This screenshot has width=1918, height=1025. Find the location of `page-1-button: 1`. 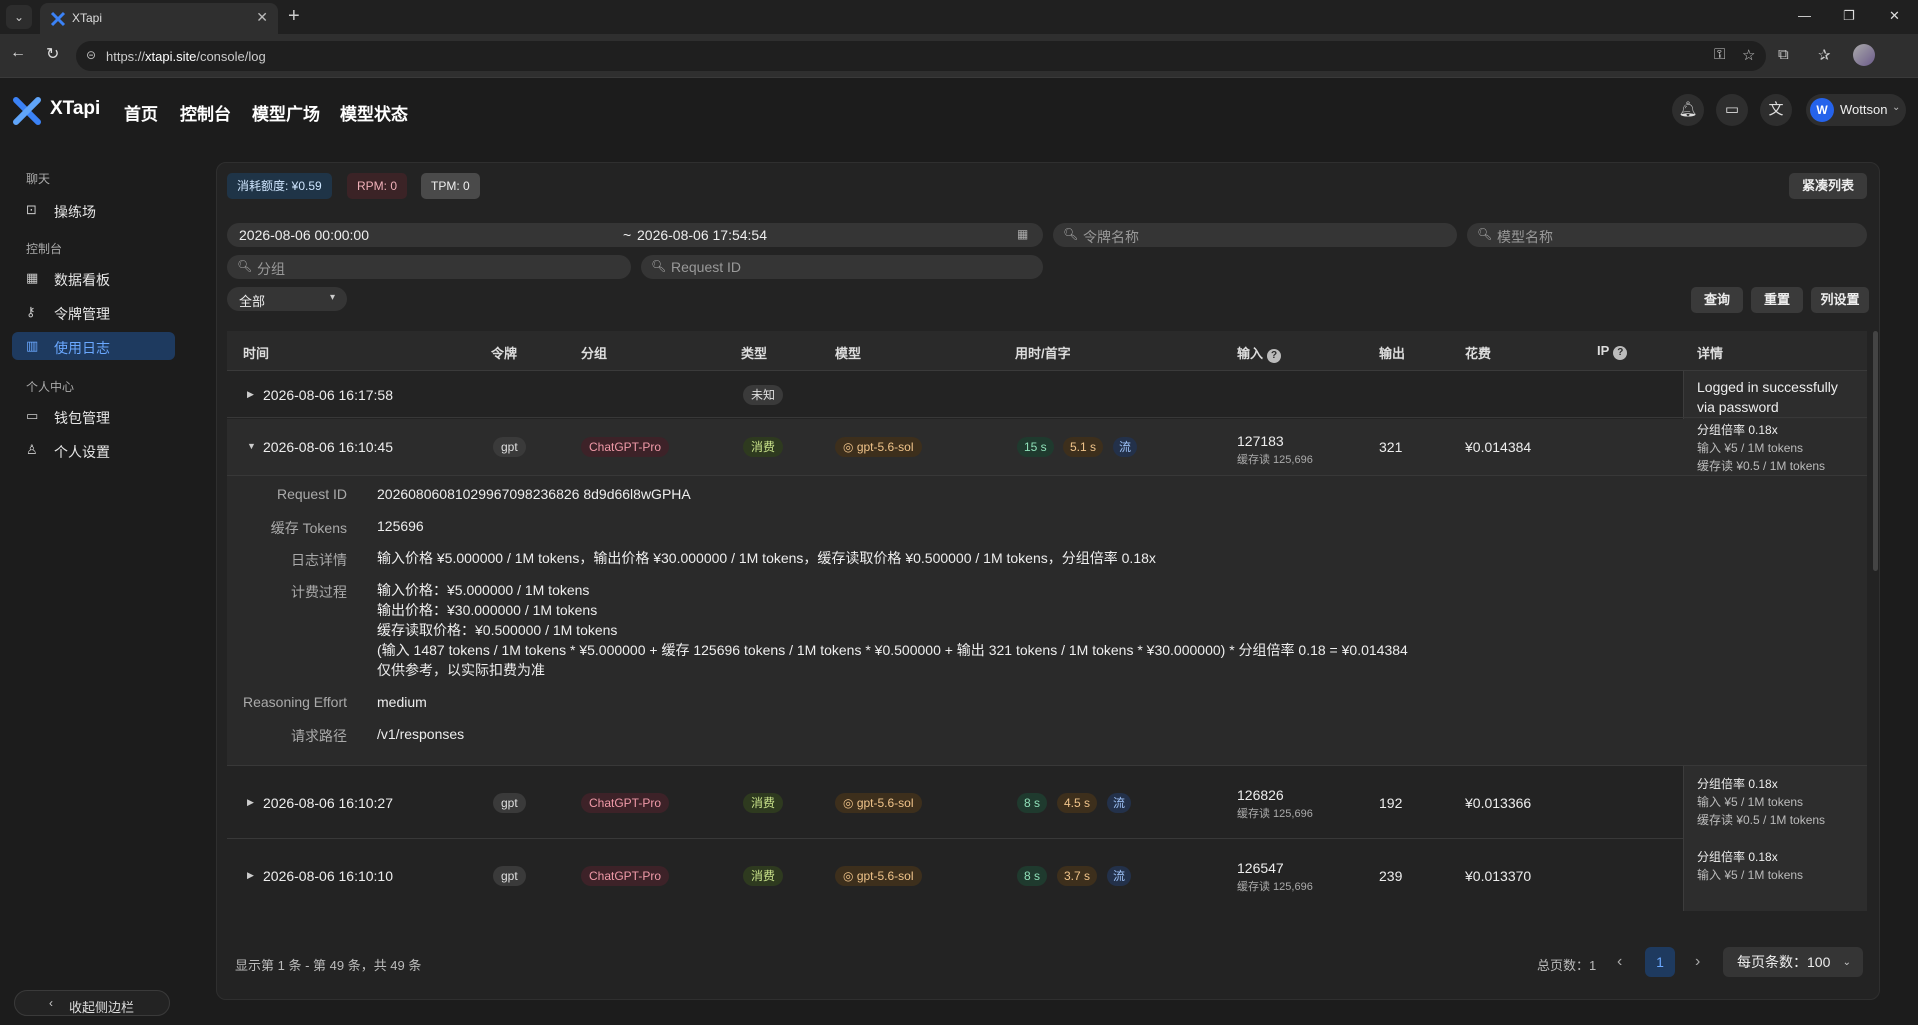

page-1-button: 1 is located at coordinates (1660, 962).